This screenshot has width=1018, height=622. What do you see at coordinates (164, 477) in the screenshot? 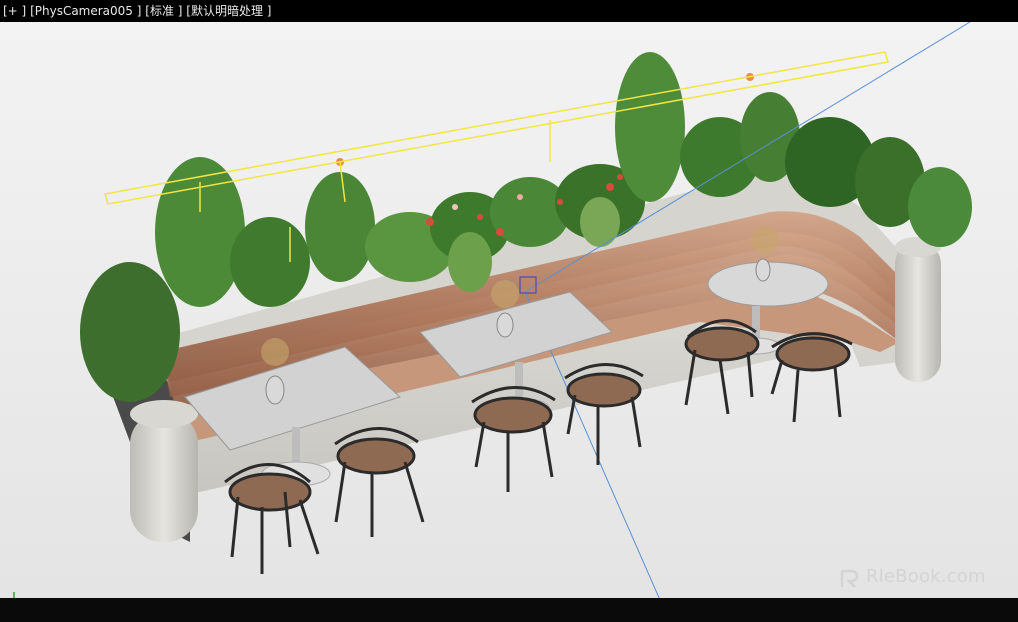
I see `planter-column-left` at bounding box center [164, 477].